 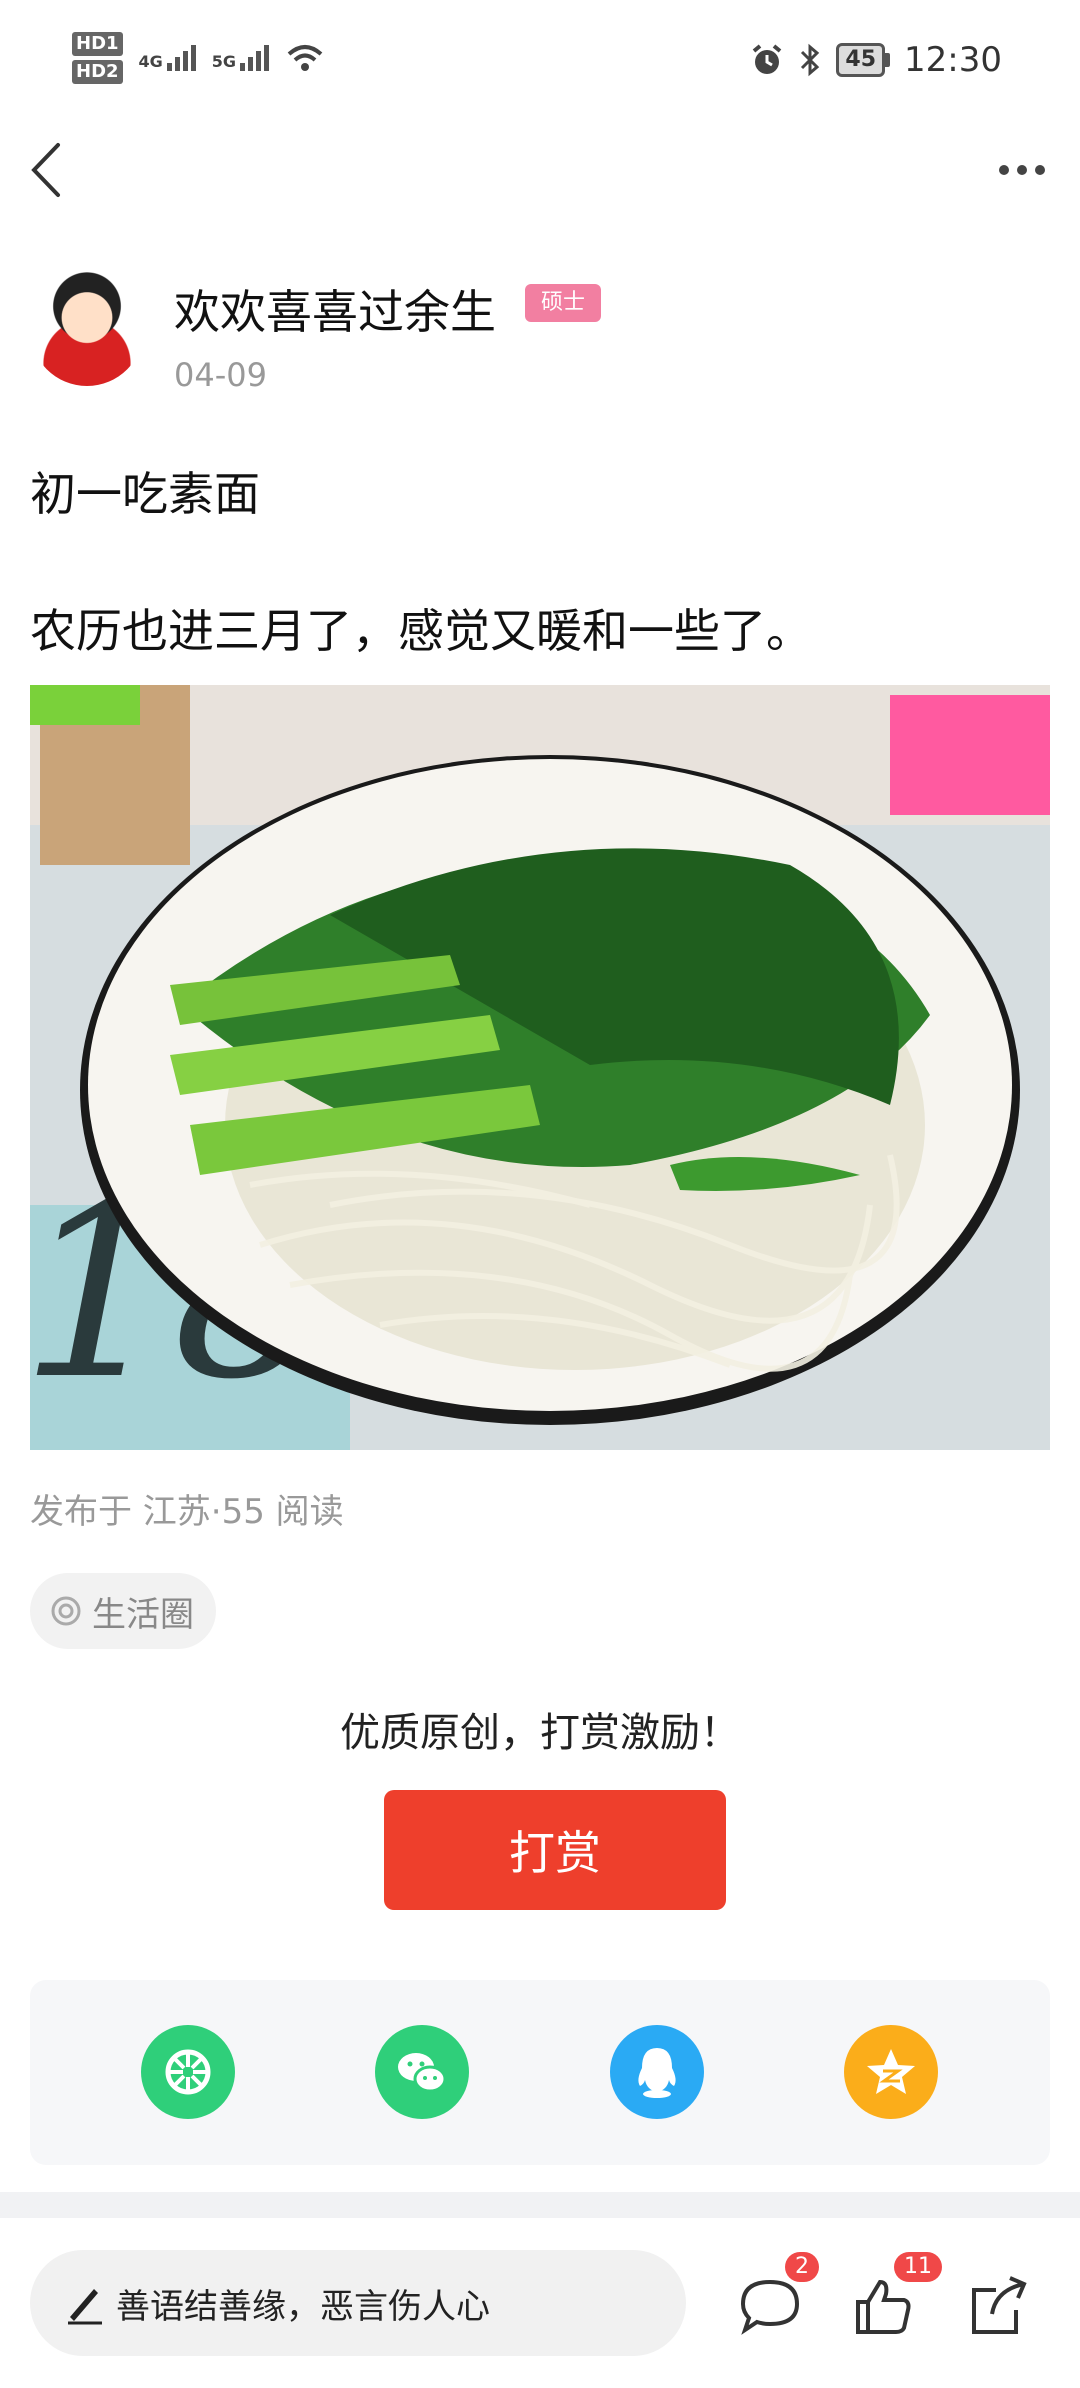 What do you see at coordinates (45, 170) in the screenshot?
I see `chevron-left-icon` at bounding box center [45, 170].